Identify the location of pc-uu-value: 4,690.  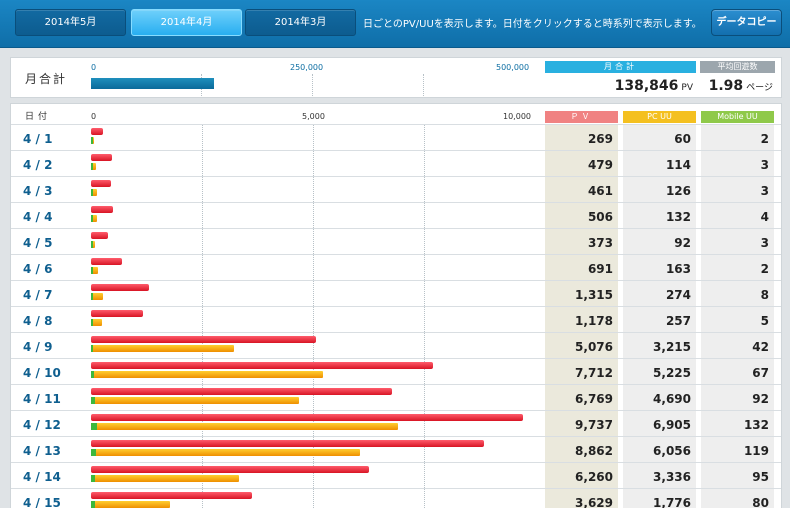
(672, 399).